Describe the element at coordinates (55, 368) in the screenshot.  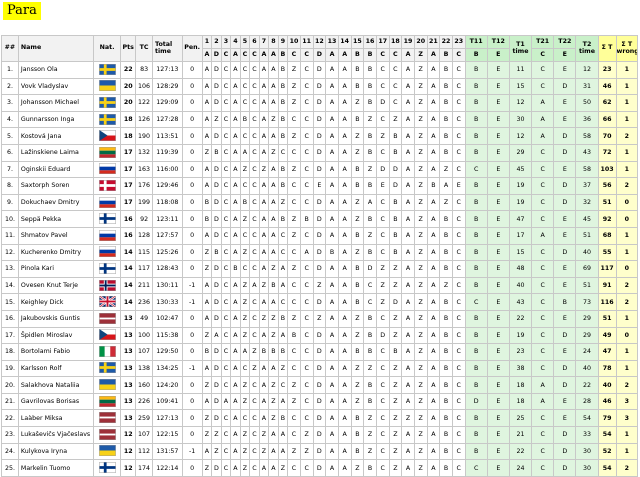
I see `name-cell: Karlsson Rolf` at that location.